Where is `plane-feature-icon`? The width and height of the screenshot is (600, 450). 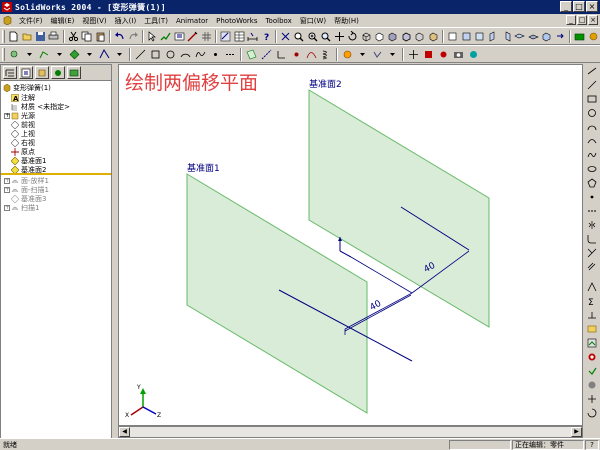 plane-feature-icon is located at coordinates (251, 54).